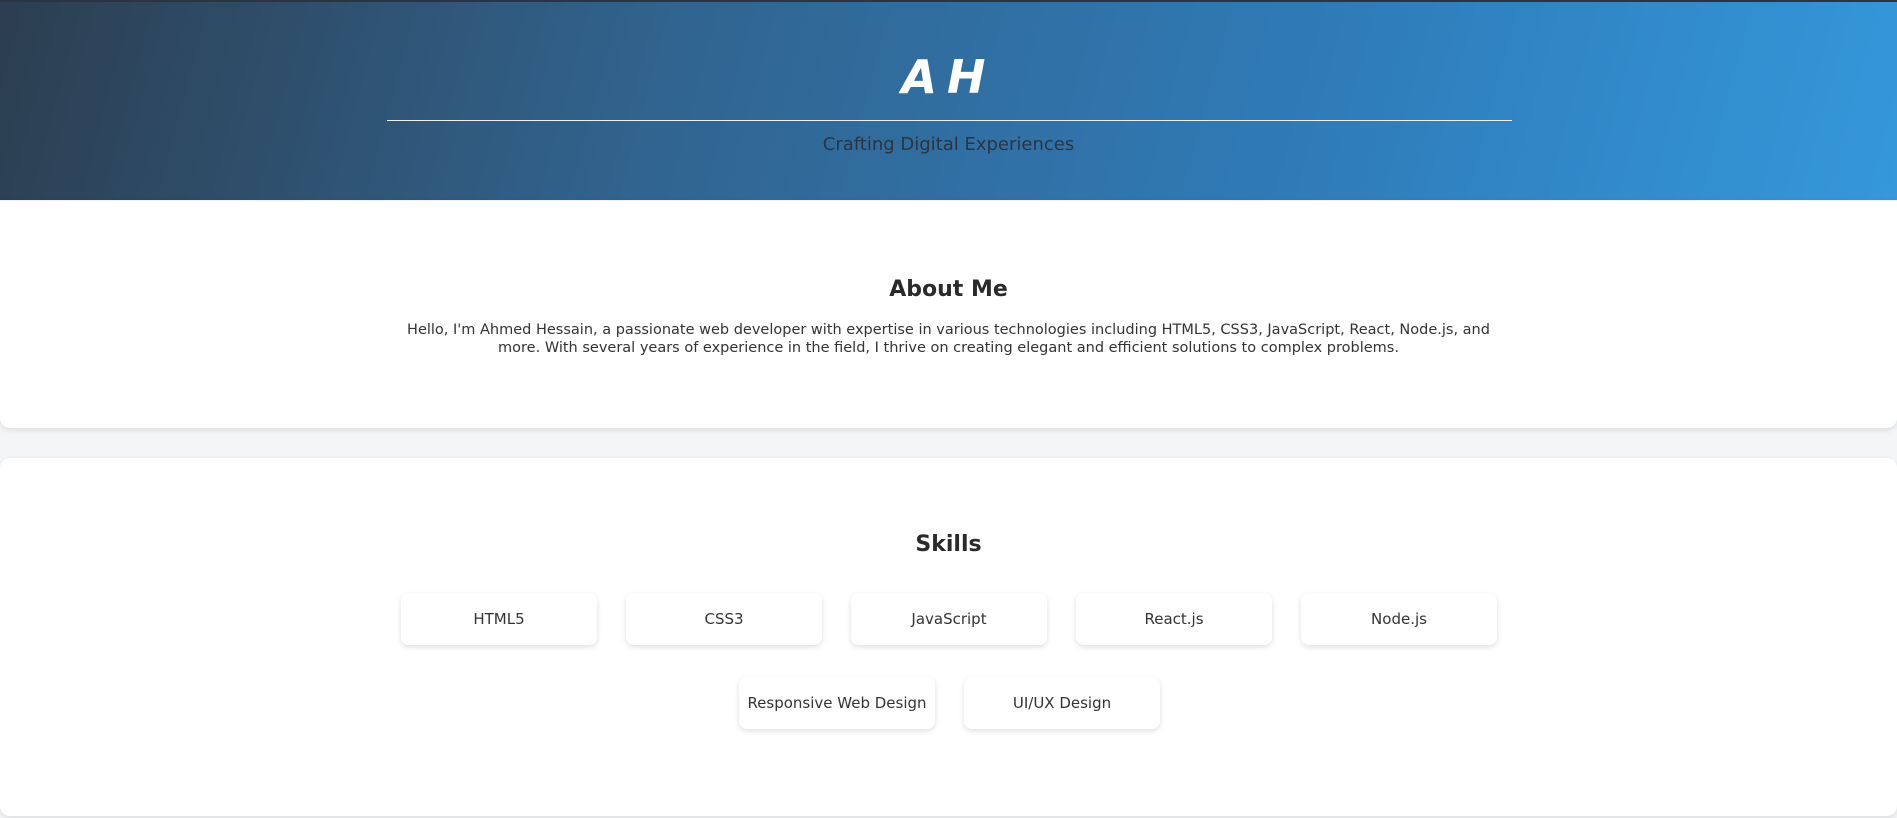  What do you see at coordinates (948, 289) in the screenshot?
I see `about-title: About Me` at bounding box center [948, 289].